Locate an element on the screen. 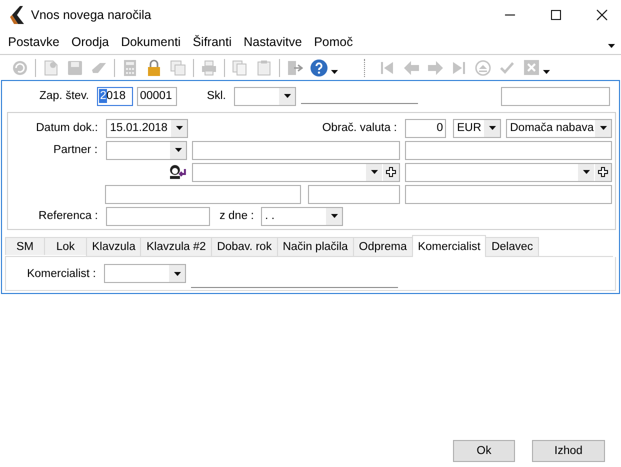  maximize-icon is located at coordinates (556, 15).